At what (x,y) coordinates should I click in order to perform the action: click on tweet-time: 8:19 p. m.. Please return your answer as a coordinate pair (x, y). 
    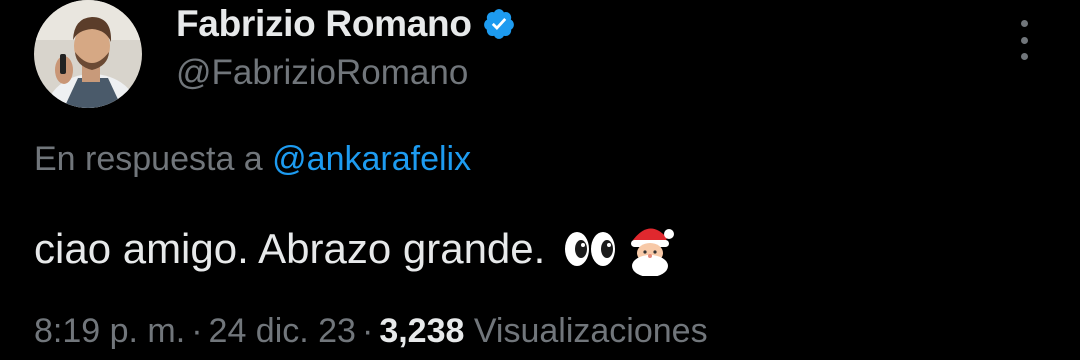
    Looking at the image, I should click on (109, 331).